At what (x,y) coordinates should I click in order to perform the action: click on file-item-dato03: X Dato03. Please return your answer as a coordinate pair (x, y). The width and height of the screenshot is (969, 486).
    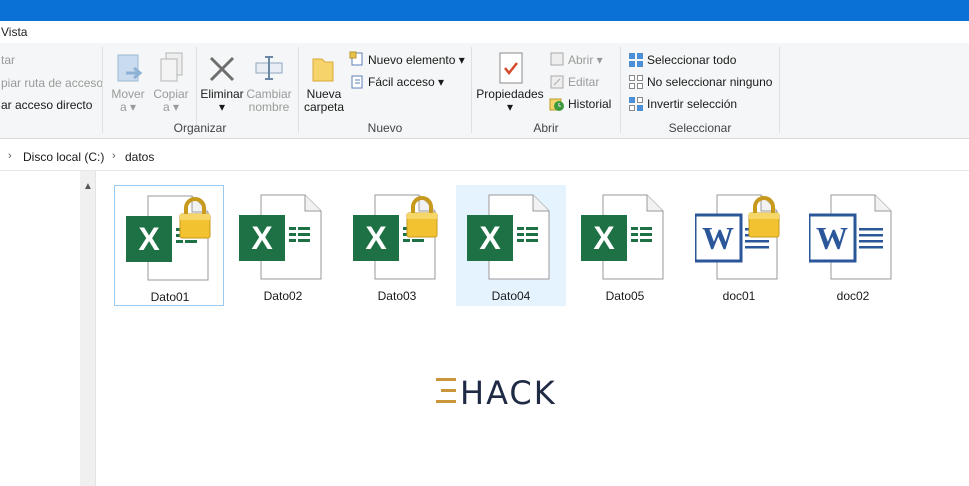
    Looking at the image, I should click on (397, 245).